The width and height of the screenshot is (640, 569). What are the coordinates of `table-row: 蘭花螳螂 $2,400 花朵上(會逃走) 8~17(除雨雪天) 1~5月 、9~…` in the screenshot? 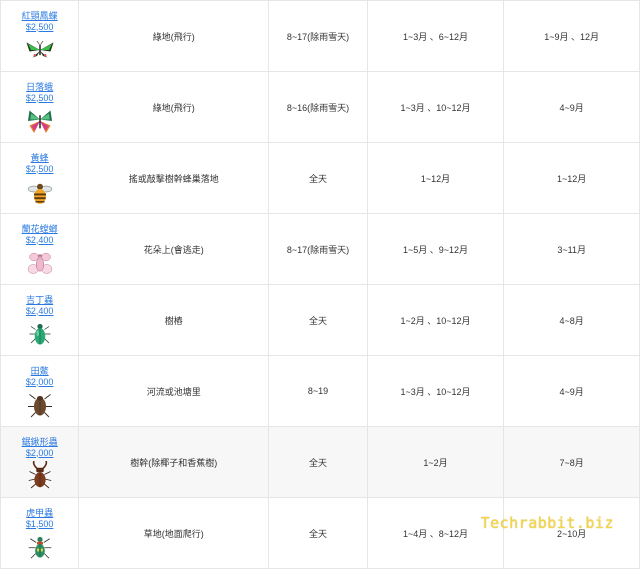 It's located at (320, 249).